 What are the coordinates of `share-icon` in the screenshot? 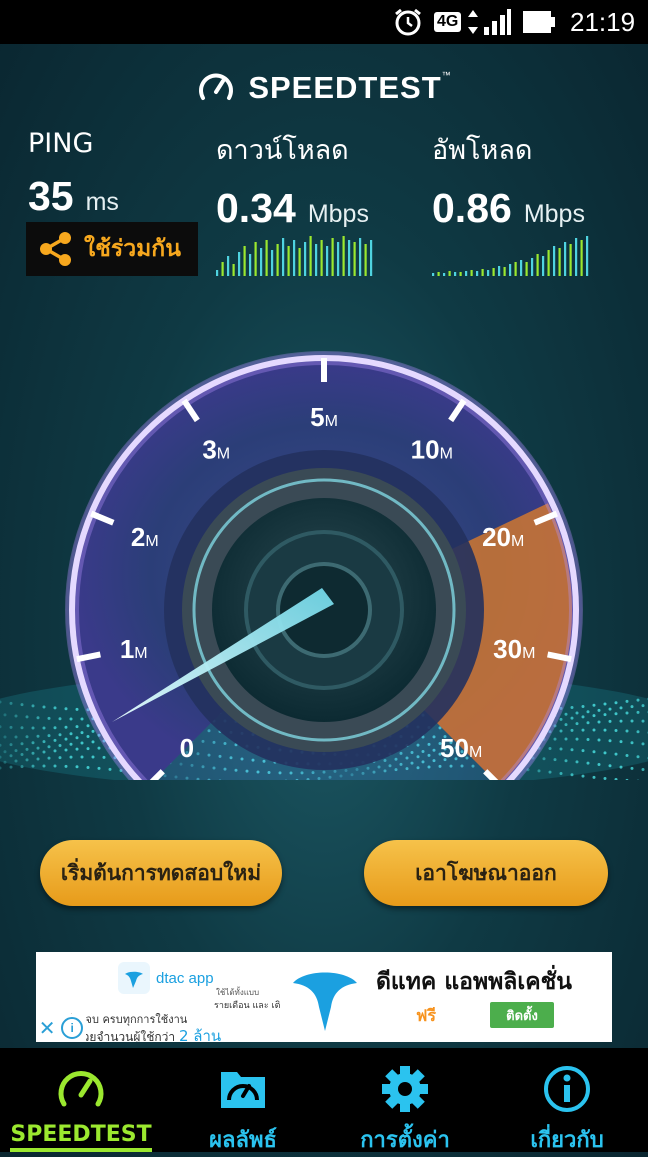 It's located at (56, 249).